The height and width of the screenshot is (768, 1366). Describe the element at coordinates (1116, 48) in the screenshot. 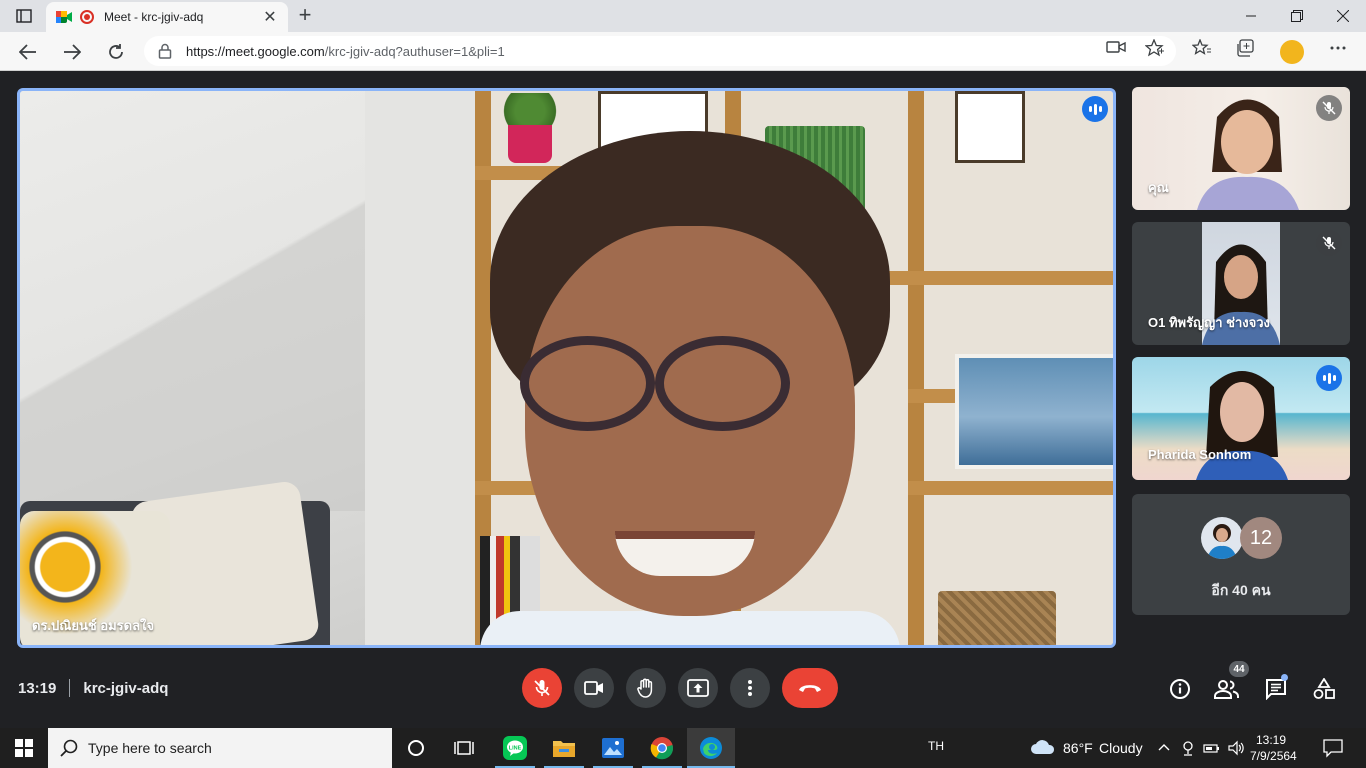

I see `camera-in-use-icon` at that location.